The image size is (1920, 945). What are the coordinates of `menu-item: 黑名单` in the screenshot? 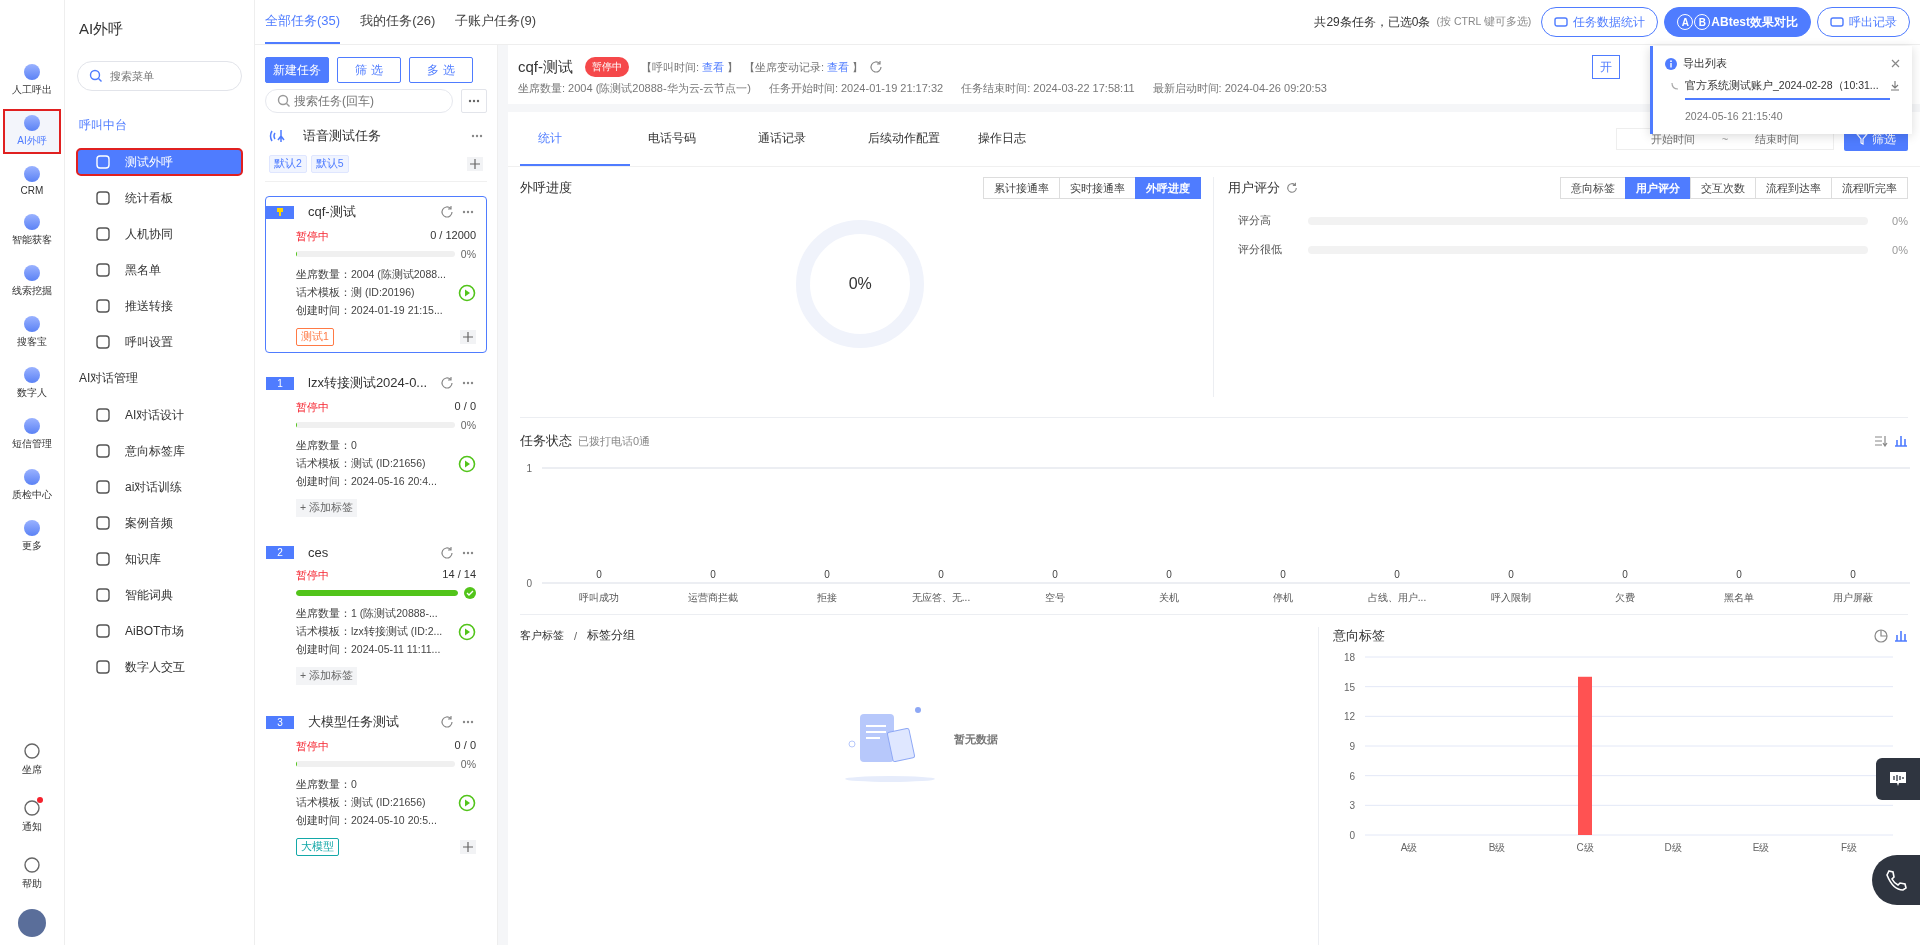 It's located at (159, 270).